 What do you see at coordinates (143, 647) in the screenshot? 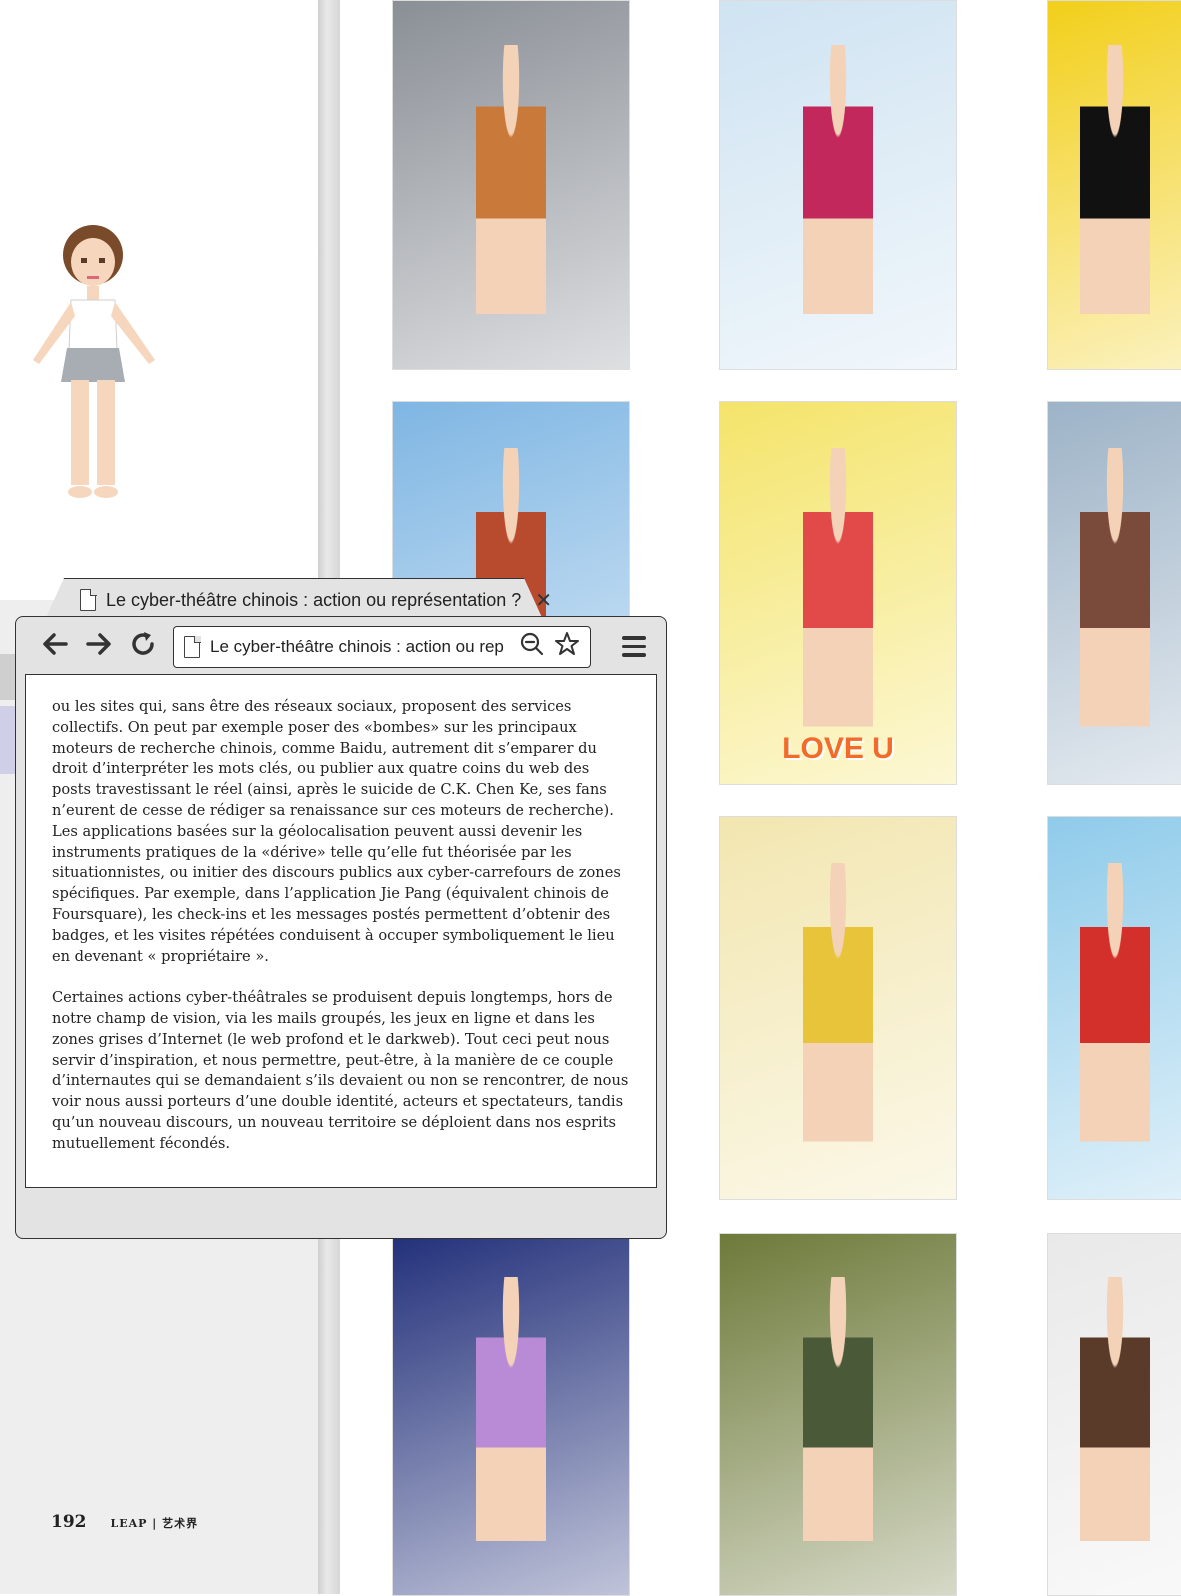
I see `reload-icon` at bounding box center [143, 647].